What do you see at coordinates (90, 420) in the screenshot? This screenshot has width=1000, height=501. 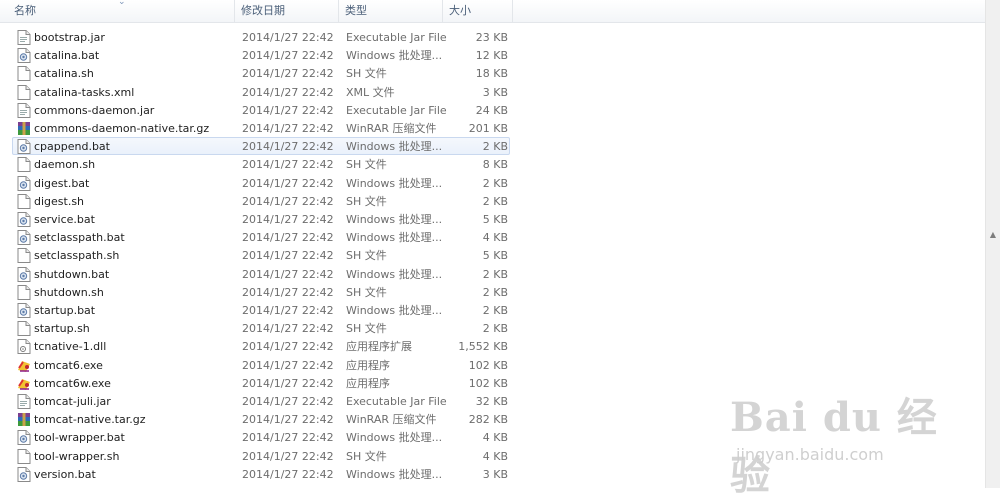 I see `file-name: tomcat-native.tar.gz` at bounding box center [90, 420].